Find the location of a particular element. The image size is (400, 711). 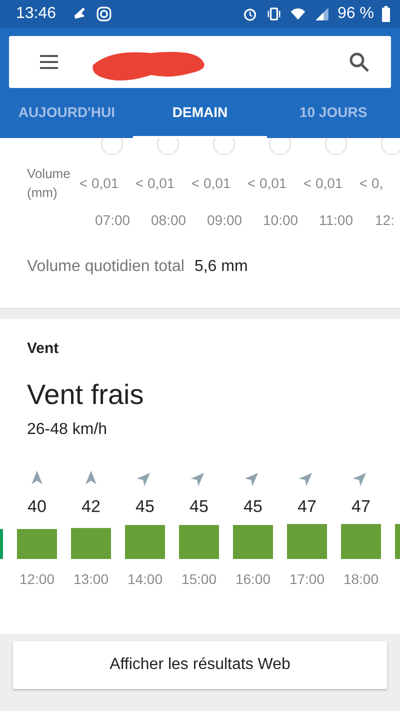

tab: 10 JOURS is located at coordinates (333, 113).